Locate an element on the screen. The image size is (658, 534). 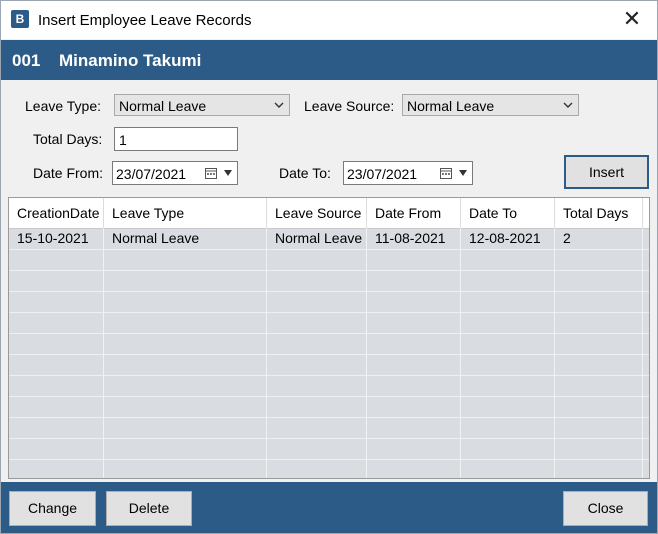
leave-source-select: Normal Leave is located at coordinates (490, 105).